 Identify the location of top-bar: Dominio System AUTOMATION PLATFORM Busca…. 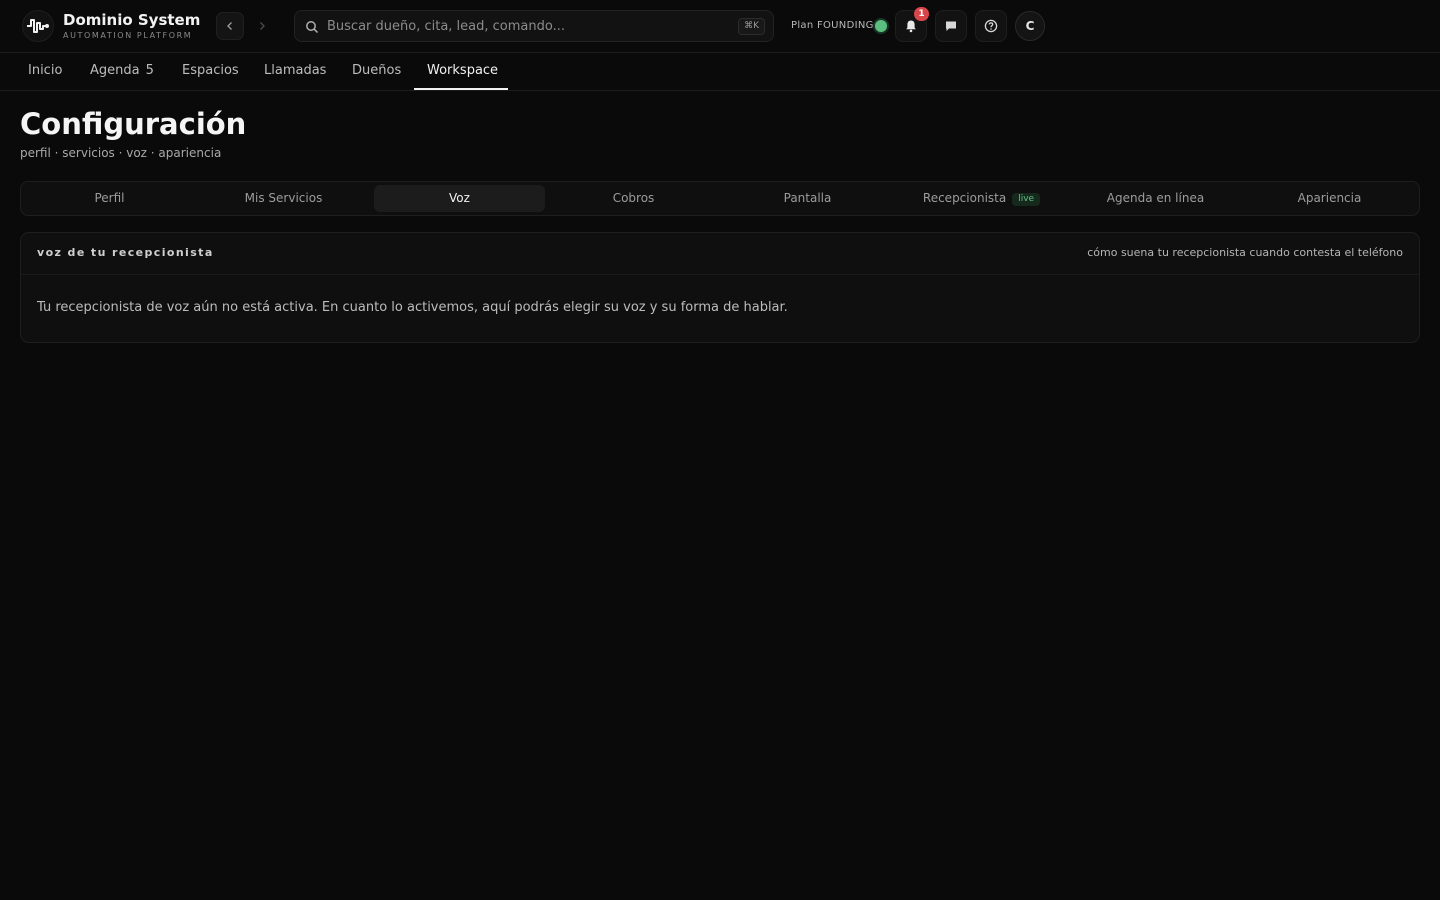
(720, 26).